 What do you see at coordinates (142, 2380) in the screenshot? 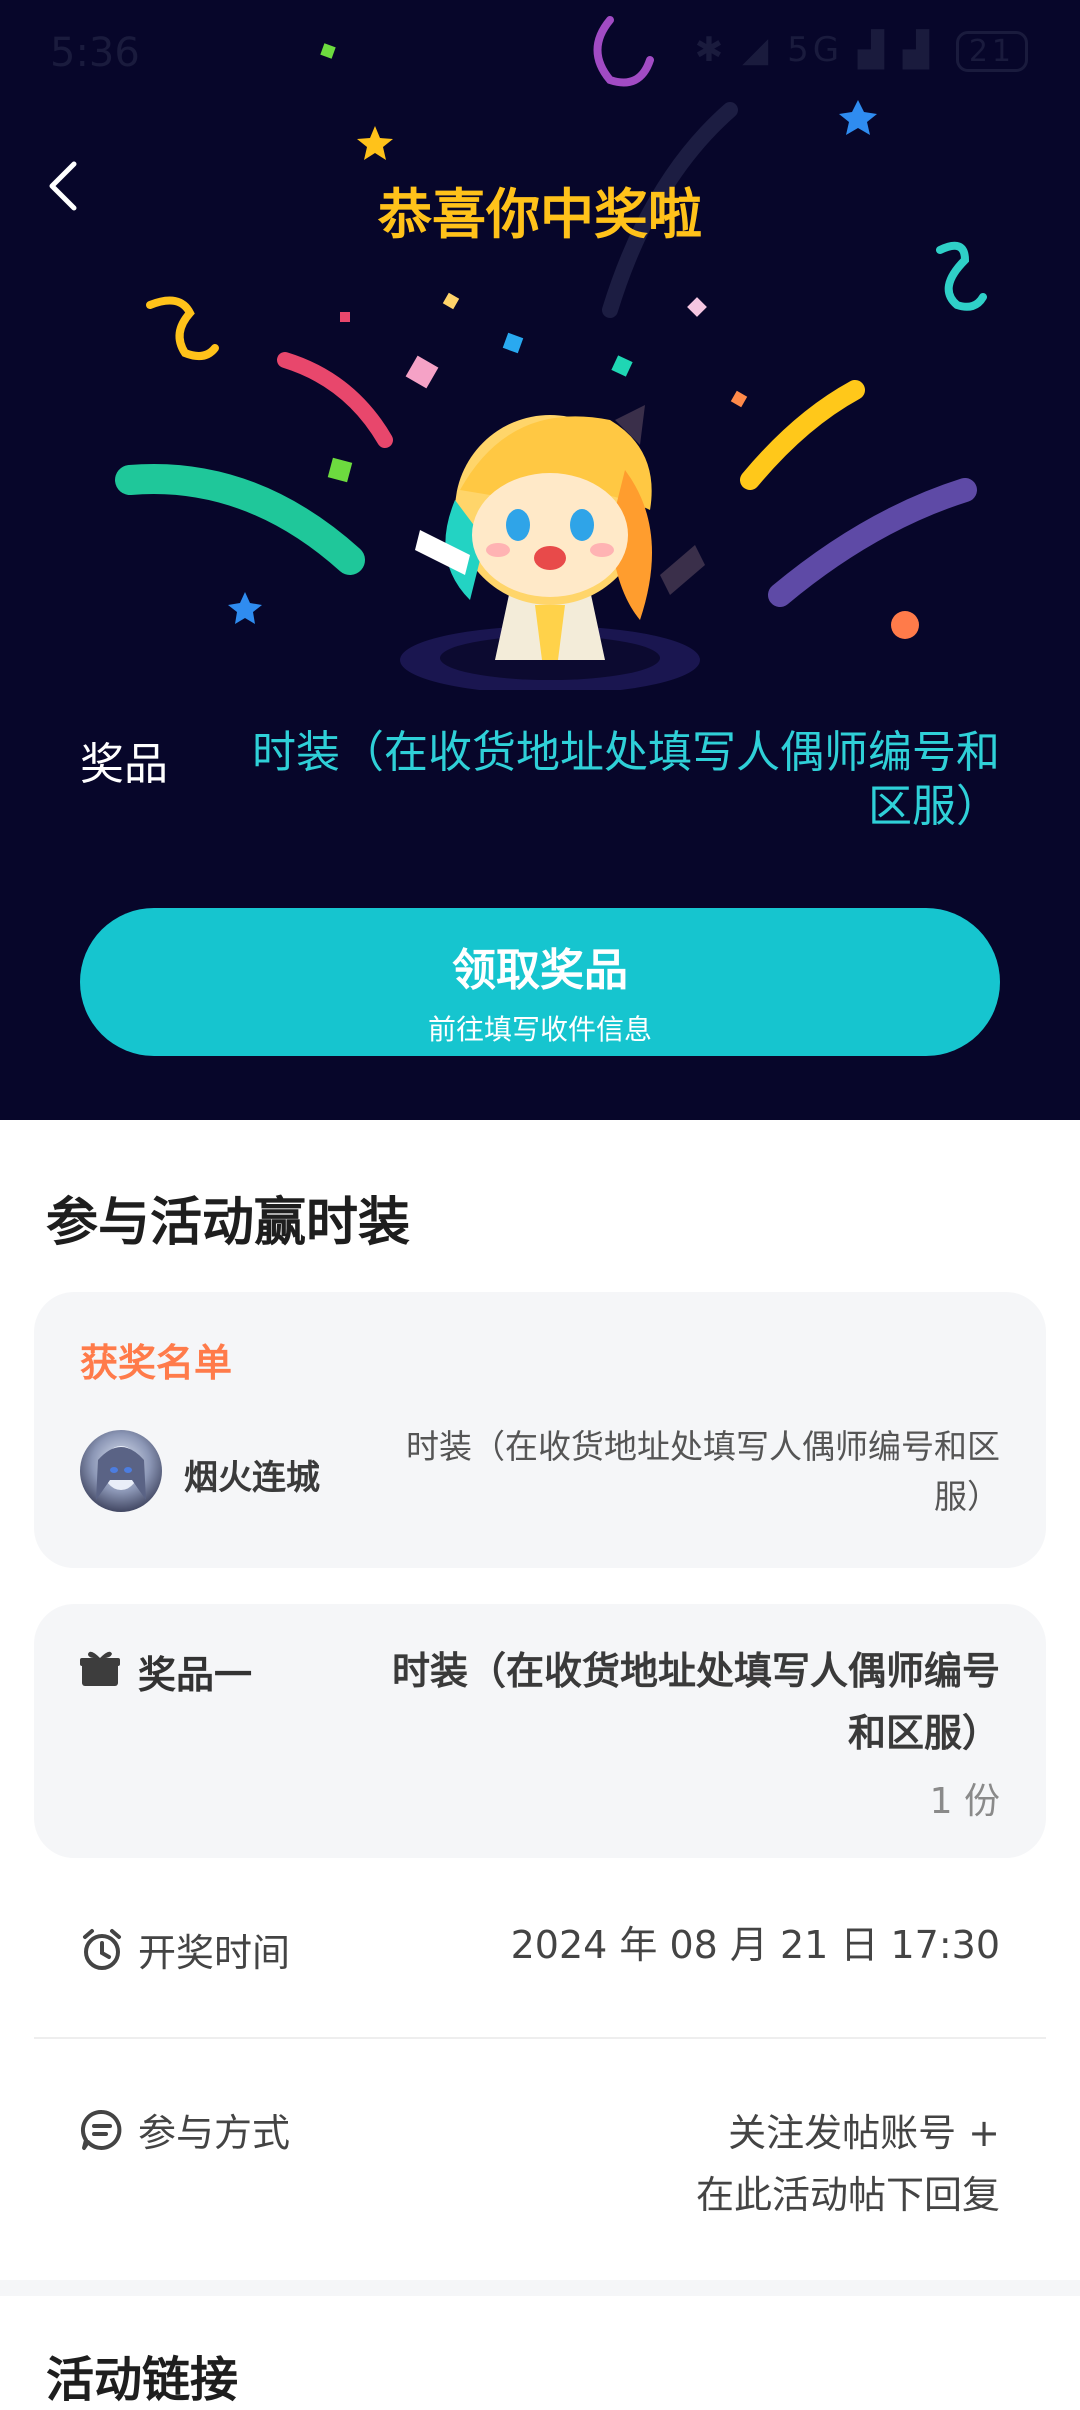
I see `activity-link-title: 活动链接` at bounding box center [142, 2380].